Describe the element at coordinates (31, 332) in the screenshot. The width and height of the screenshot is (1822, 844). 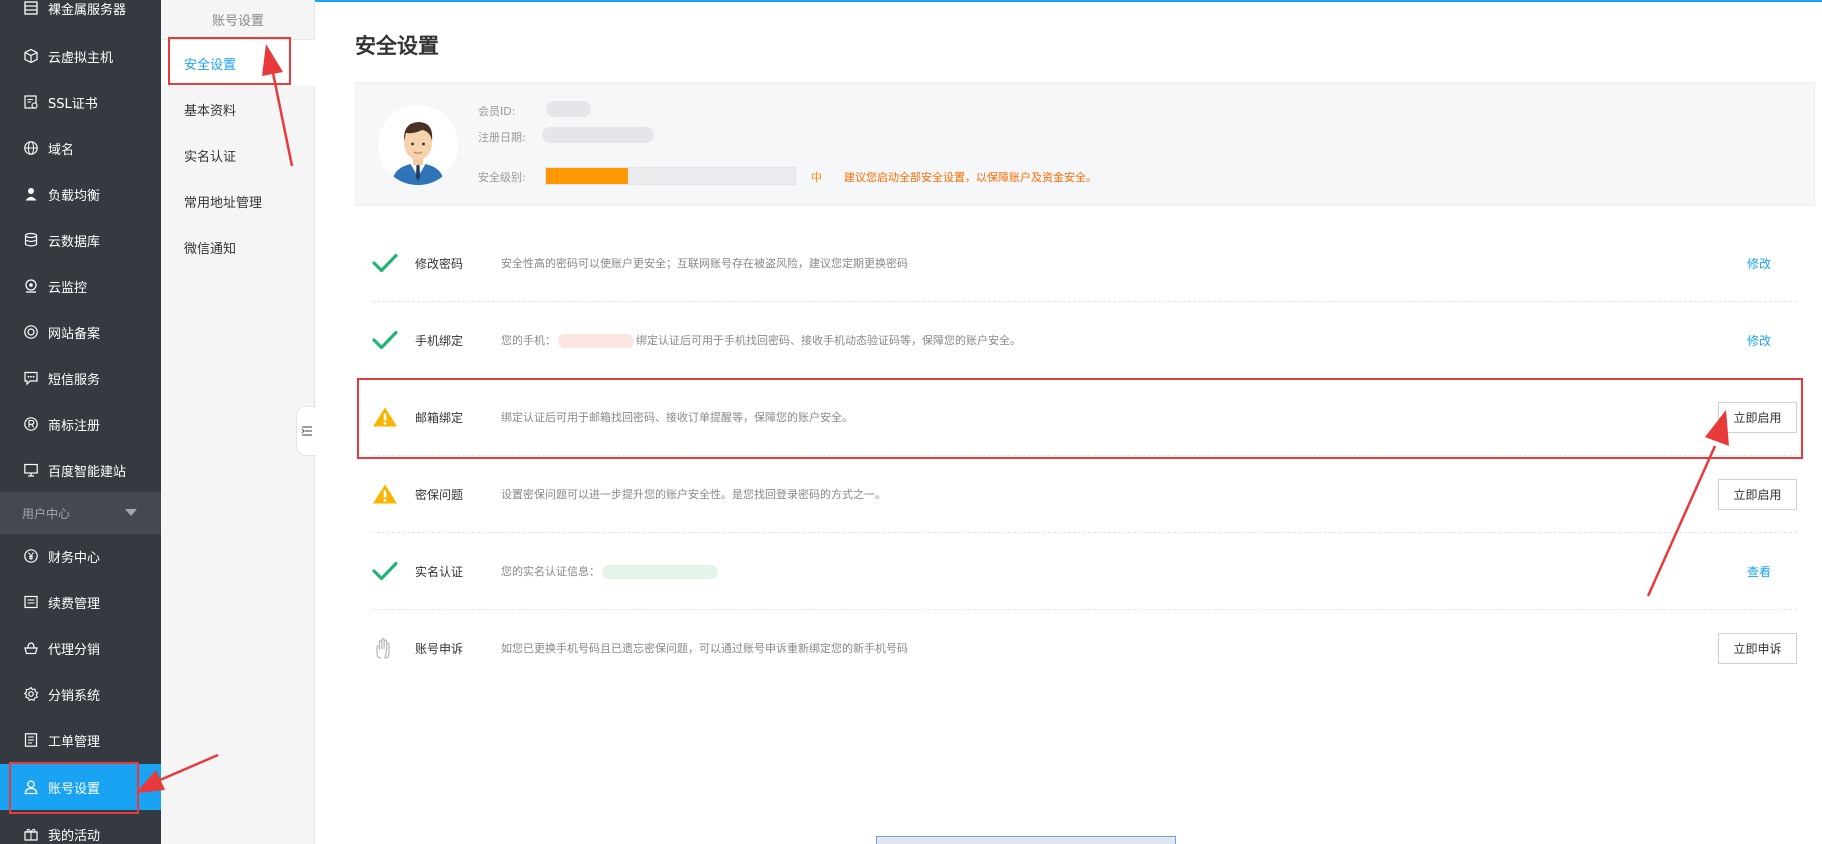
I see `record-icon` at that location.